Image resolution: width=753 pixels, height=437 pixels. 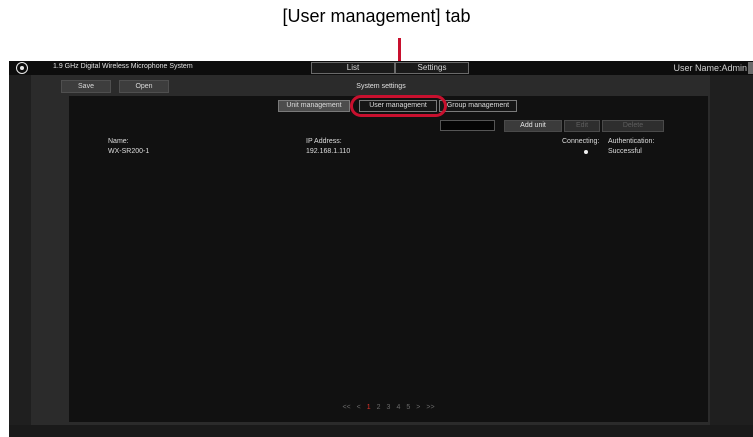 What do you see at coordinates (625, 151) in the screenshot?
I see `authentication-cell: Successful` at bounding box center [625, 151].